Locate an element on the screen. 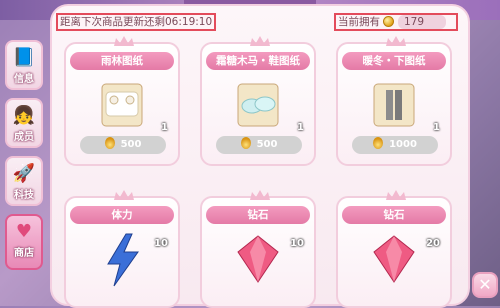  member-avatar-icon: 👧 is located at coordinates (24, 115).